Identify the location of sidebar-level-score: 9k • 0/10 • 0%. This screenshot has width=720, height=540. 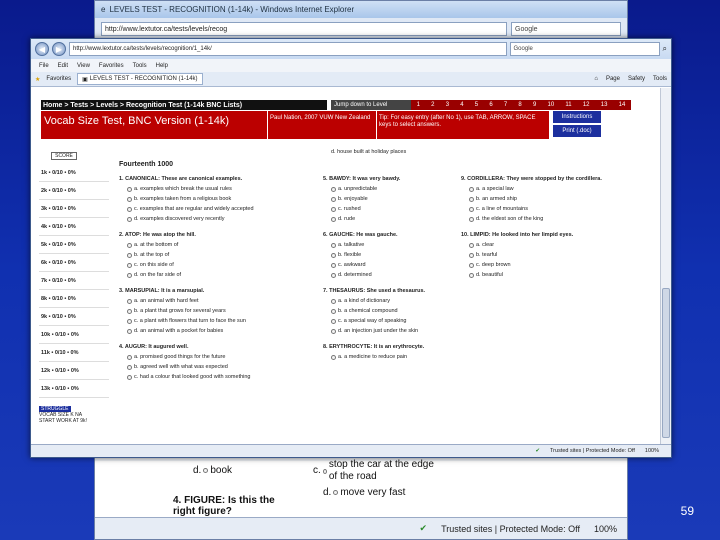
(74, 317).